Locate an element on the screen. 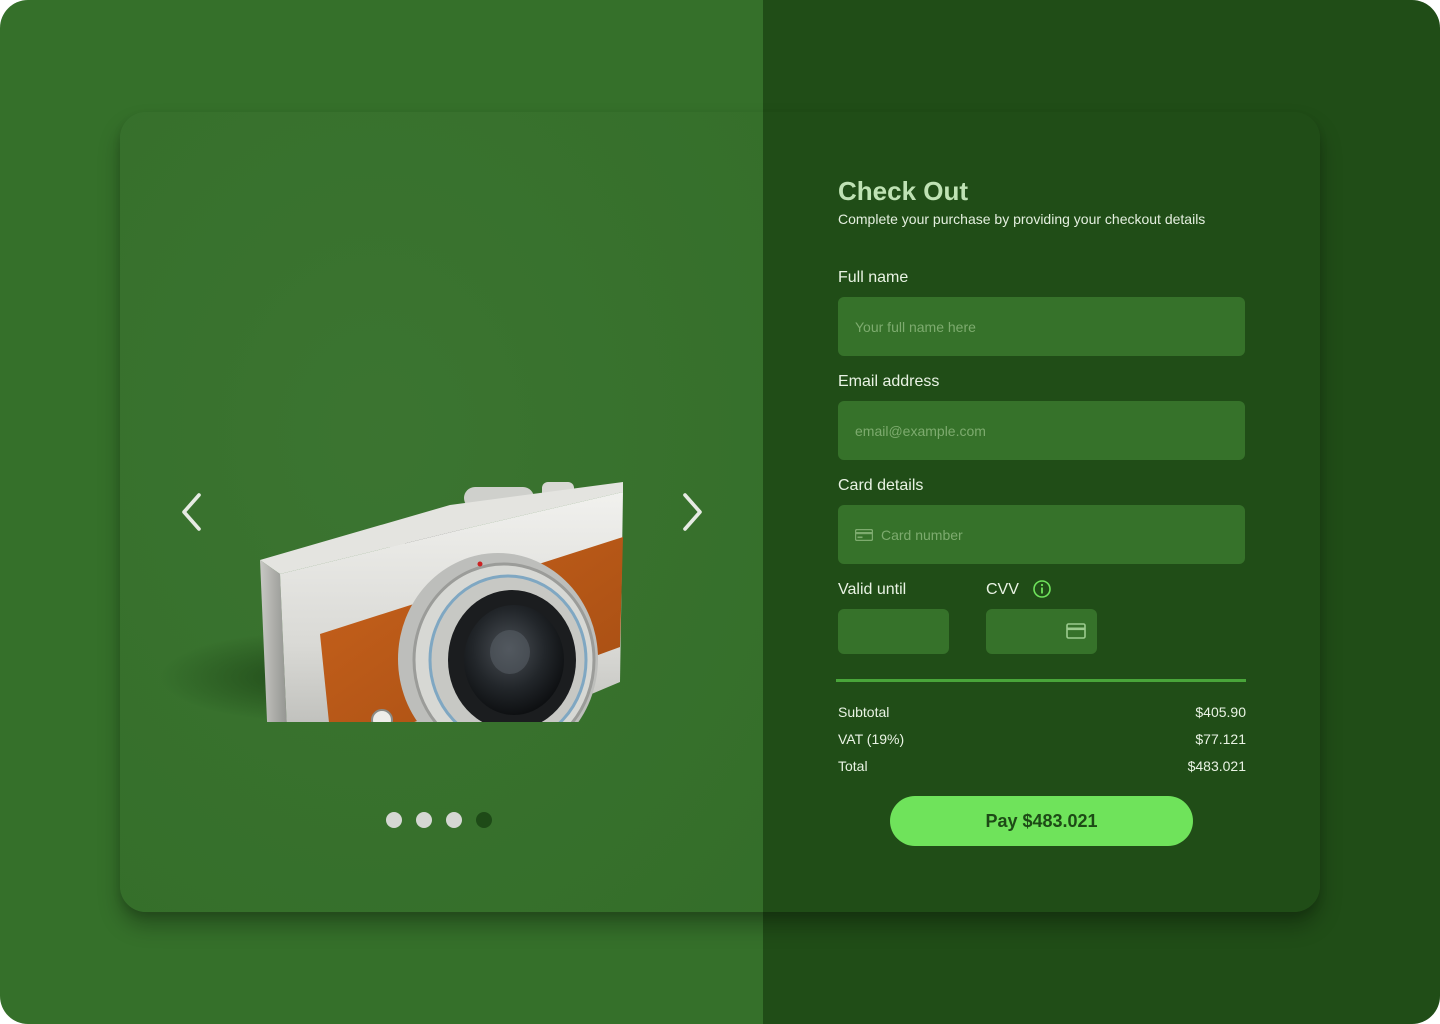  cvv-label: CVV is located at coordinates (1002, 589).